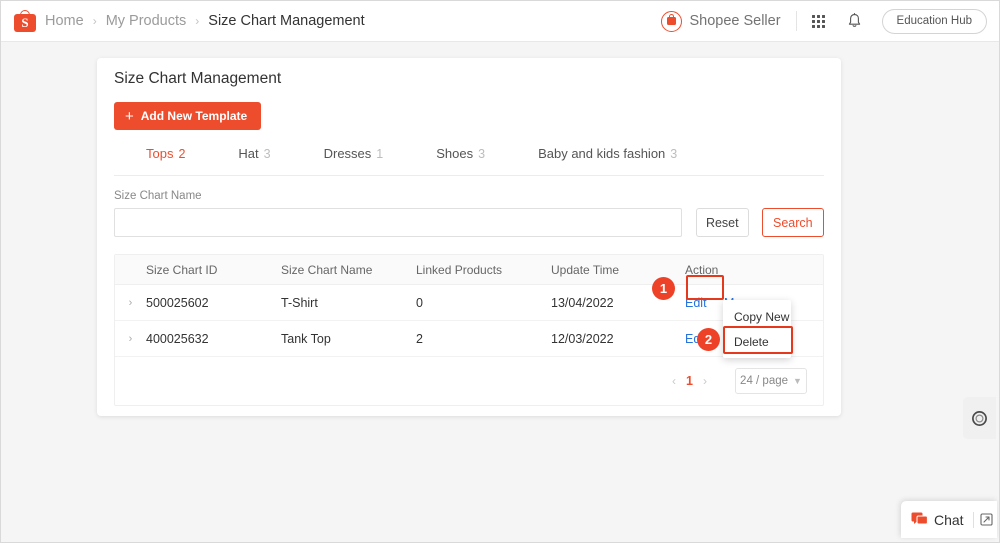 This screenshot has width=1000, height=543. I want to click on tab-tops-count: 2, so click(182, 154).